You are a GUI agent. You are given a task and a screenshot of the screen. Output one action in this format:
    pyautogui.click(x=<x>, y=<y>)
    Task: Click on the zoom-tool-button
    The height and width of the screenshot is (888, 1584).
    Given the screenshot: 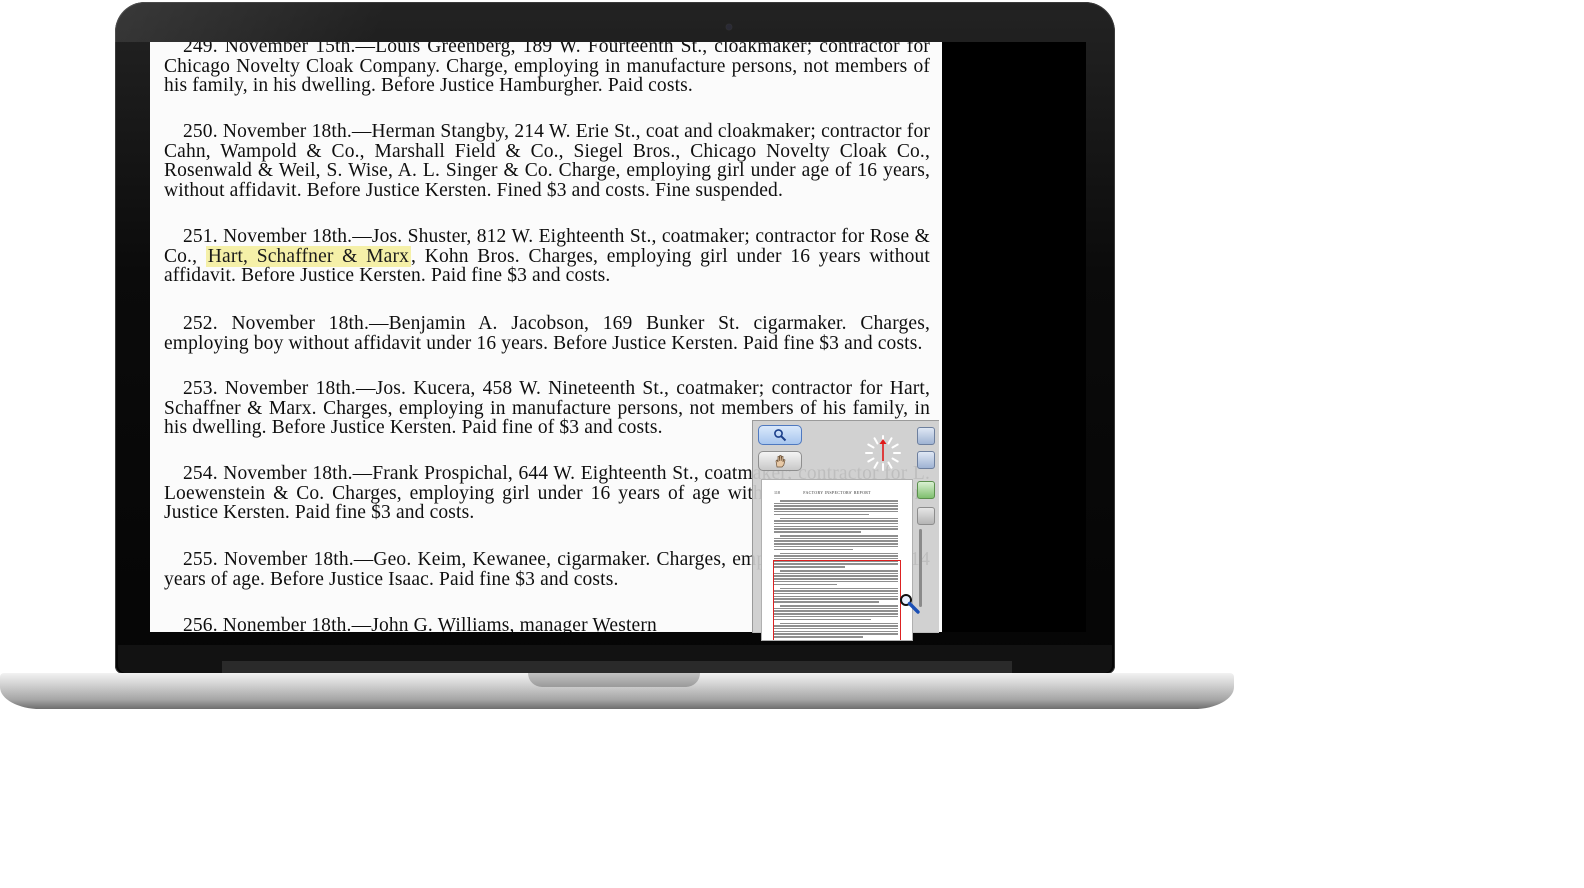 What is the action you would take?
    pyautogui.click(x=780, y=435)
    